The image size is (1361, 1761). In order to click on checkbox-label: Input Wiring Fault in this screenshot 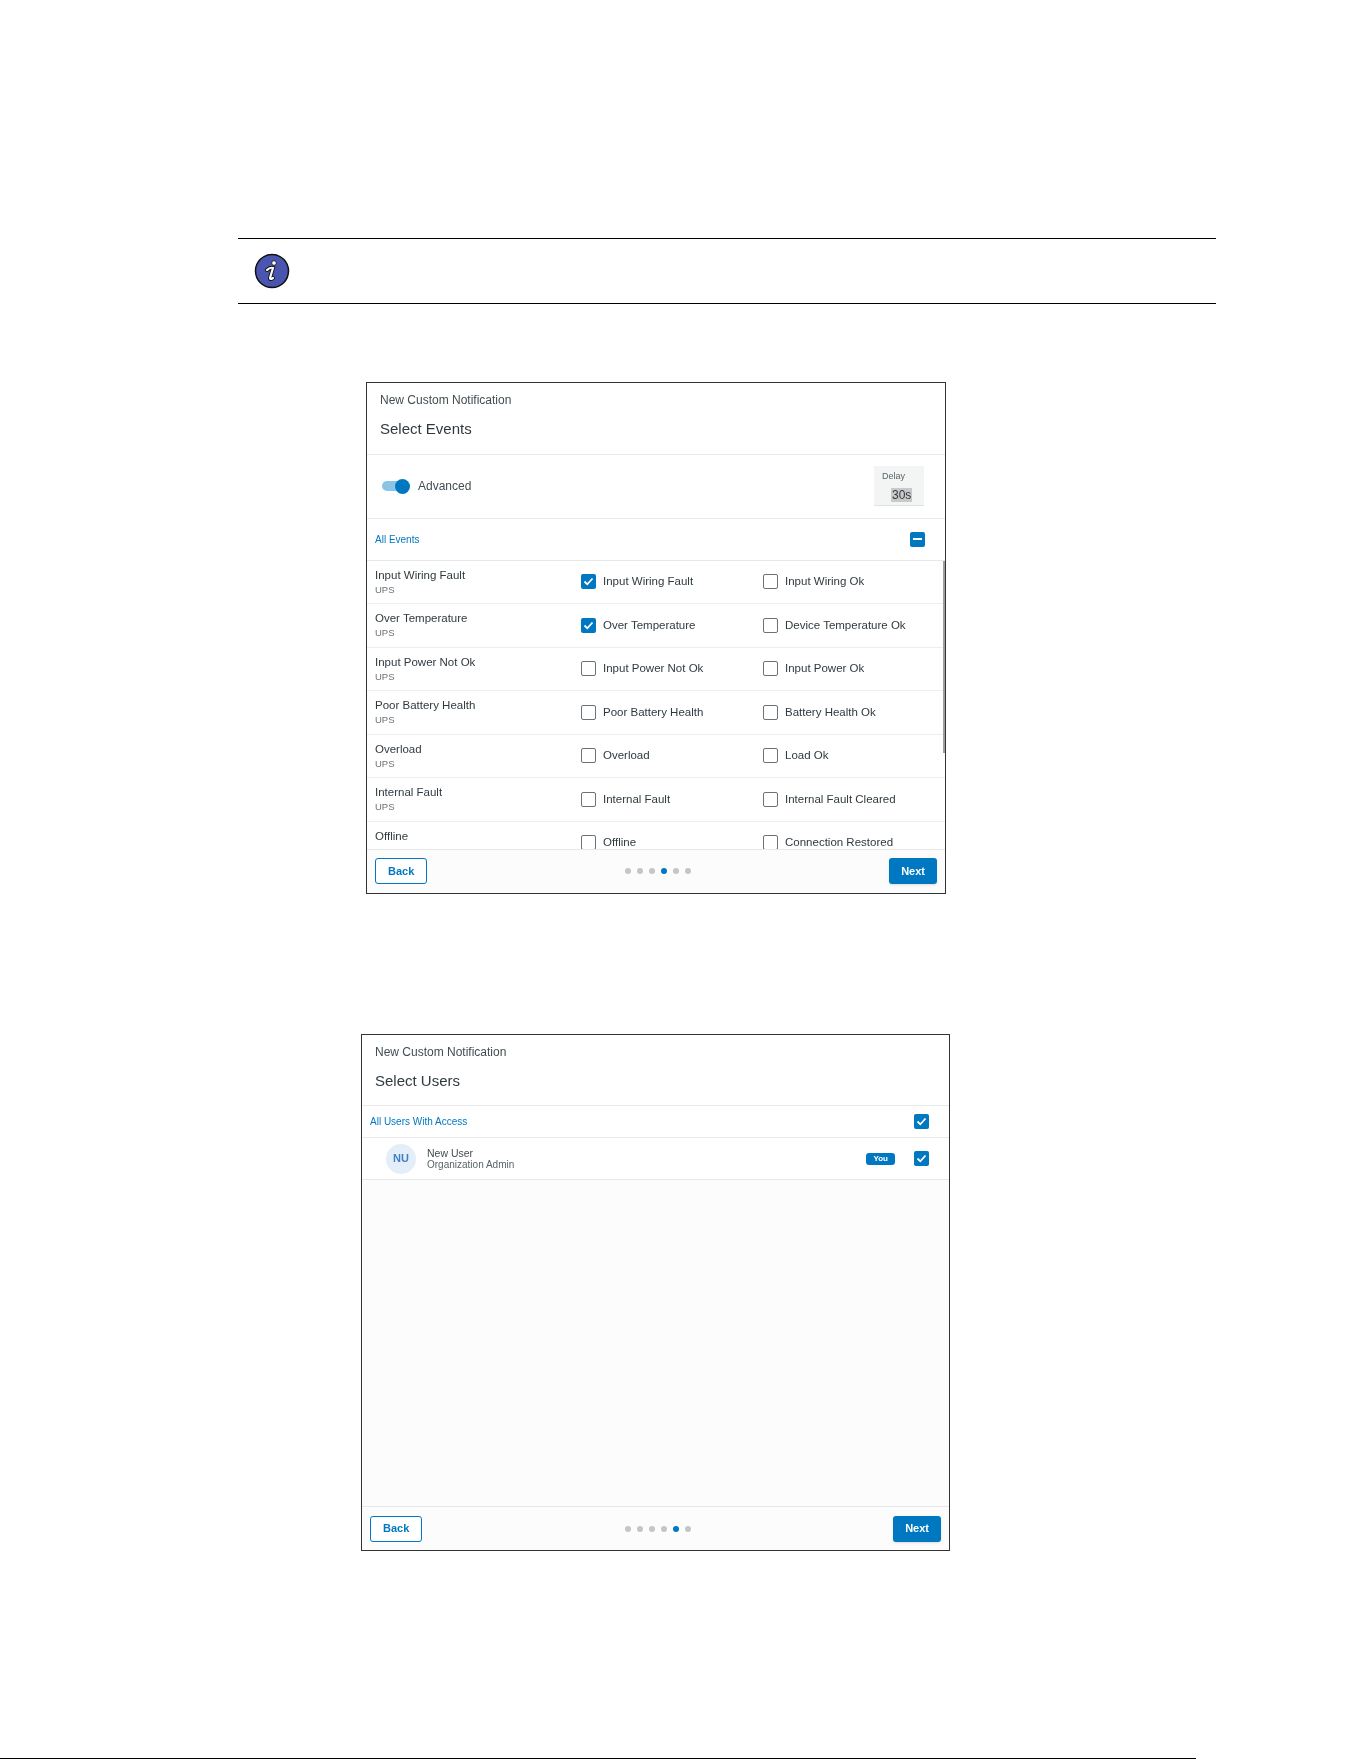, I will do `click(648, 582)`.